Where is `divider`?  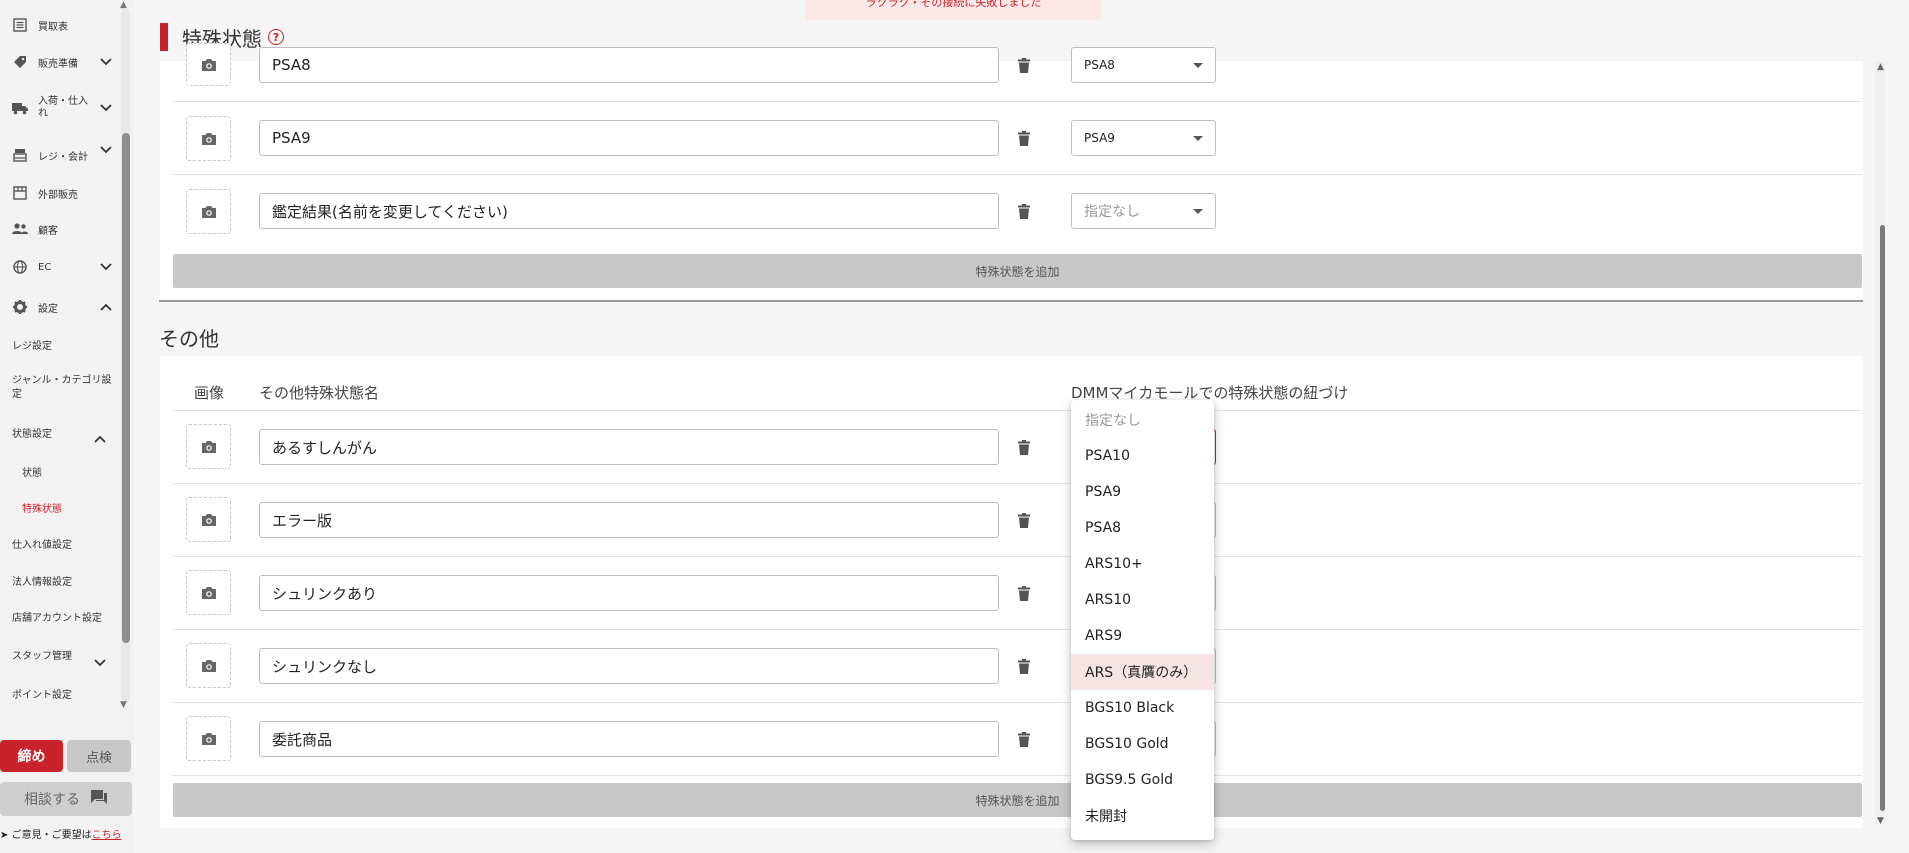 divider is located at coordinates (1011, 301).